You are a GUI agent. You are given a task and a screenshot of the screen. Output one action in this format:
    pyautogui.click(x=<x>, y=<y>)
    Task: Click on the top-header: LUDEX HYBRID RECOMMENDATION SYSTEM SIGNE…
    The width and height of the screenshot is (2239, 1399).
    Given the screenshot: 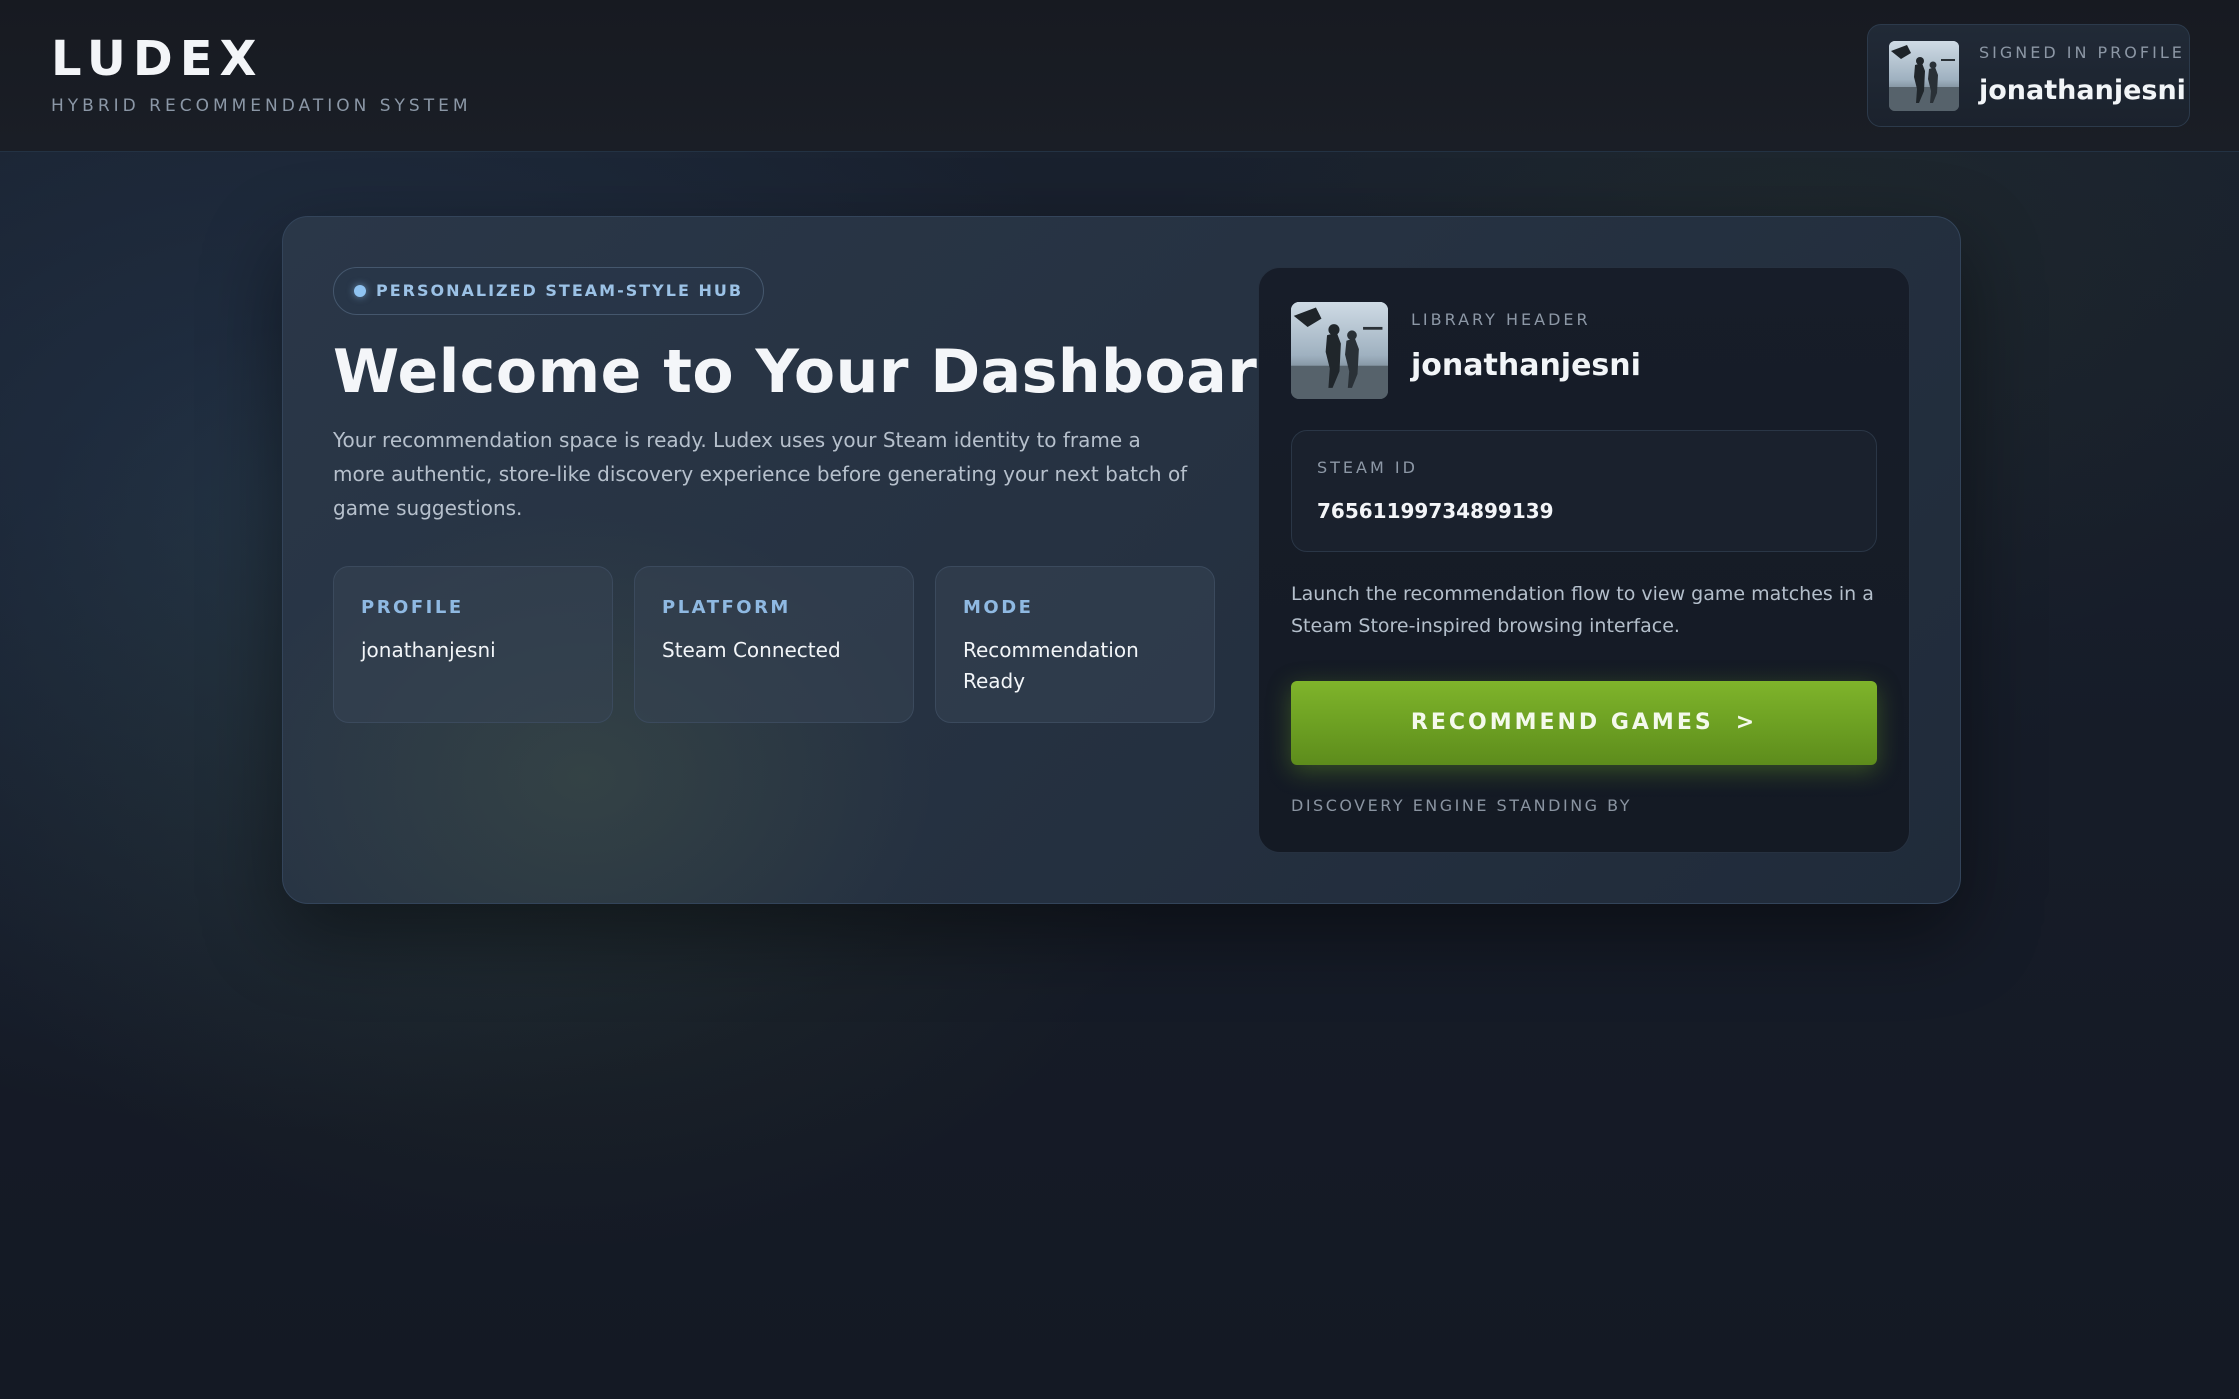 What is the action you would take?
    pyautogui.click(x=1119, y=76)
    